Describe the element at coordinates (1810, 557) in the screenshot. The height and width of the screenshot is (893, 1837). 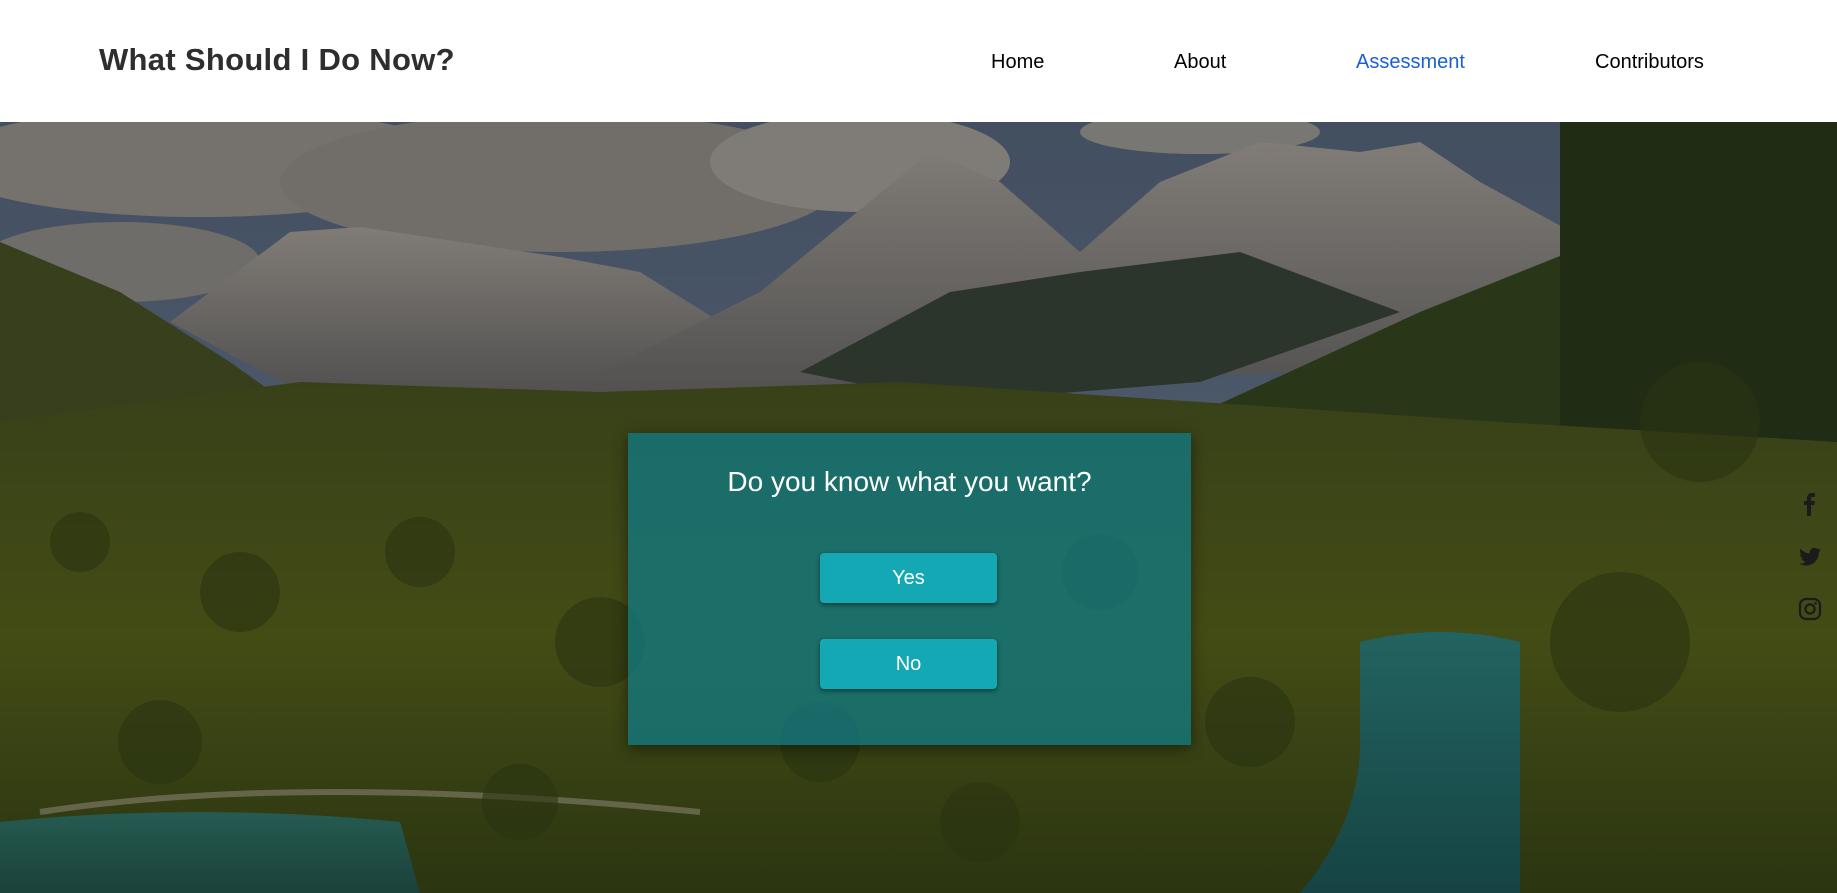
I see `twitter-icon` at that location.